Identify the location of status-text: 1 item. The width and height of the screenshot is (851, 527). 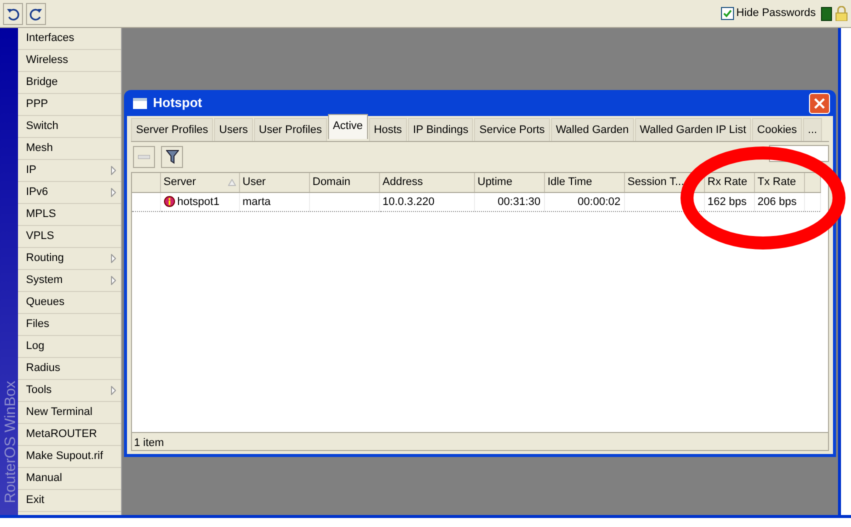
(149, 443).